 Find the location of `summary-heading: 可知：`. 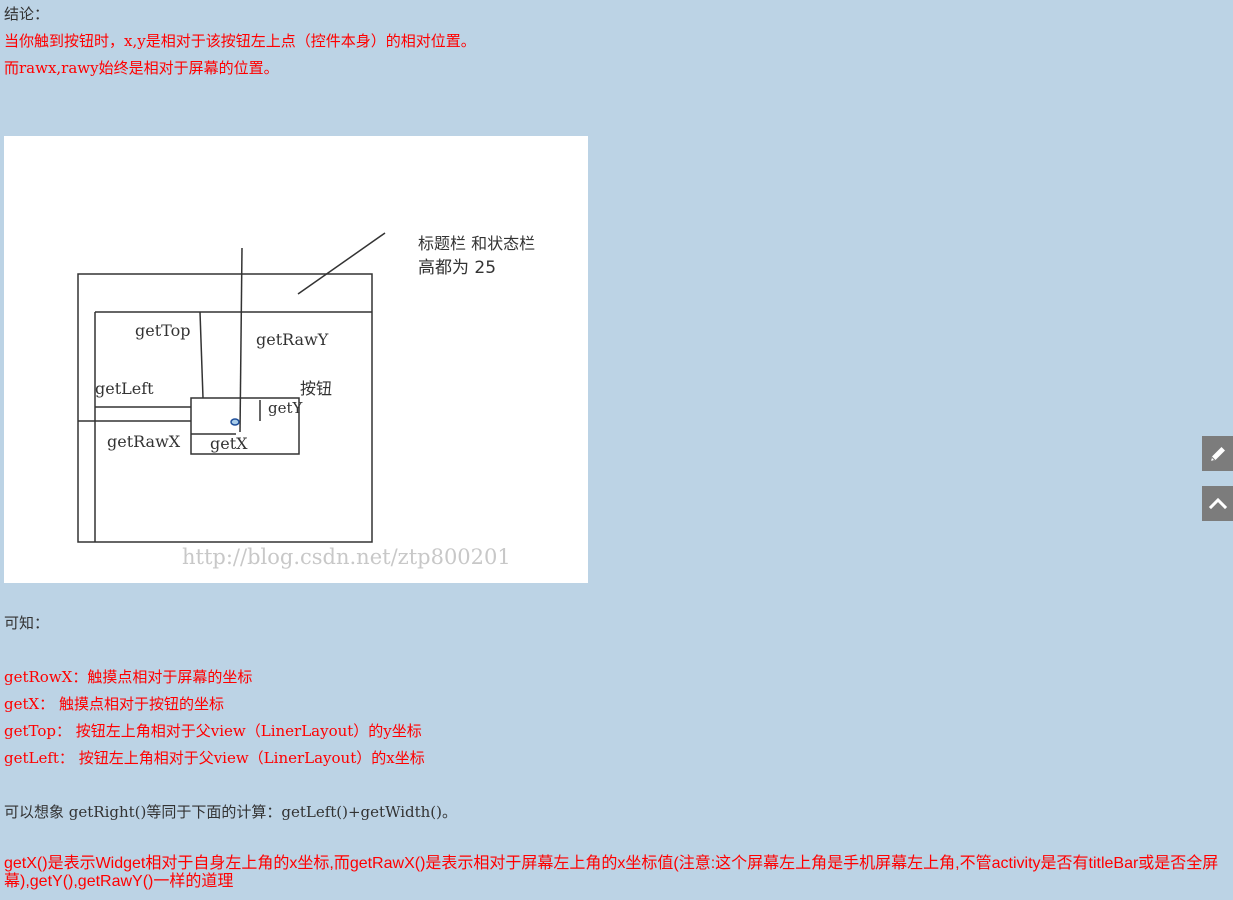

summary-heading: 可知： is located at coordinates (27, 623).